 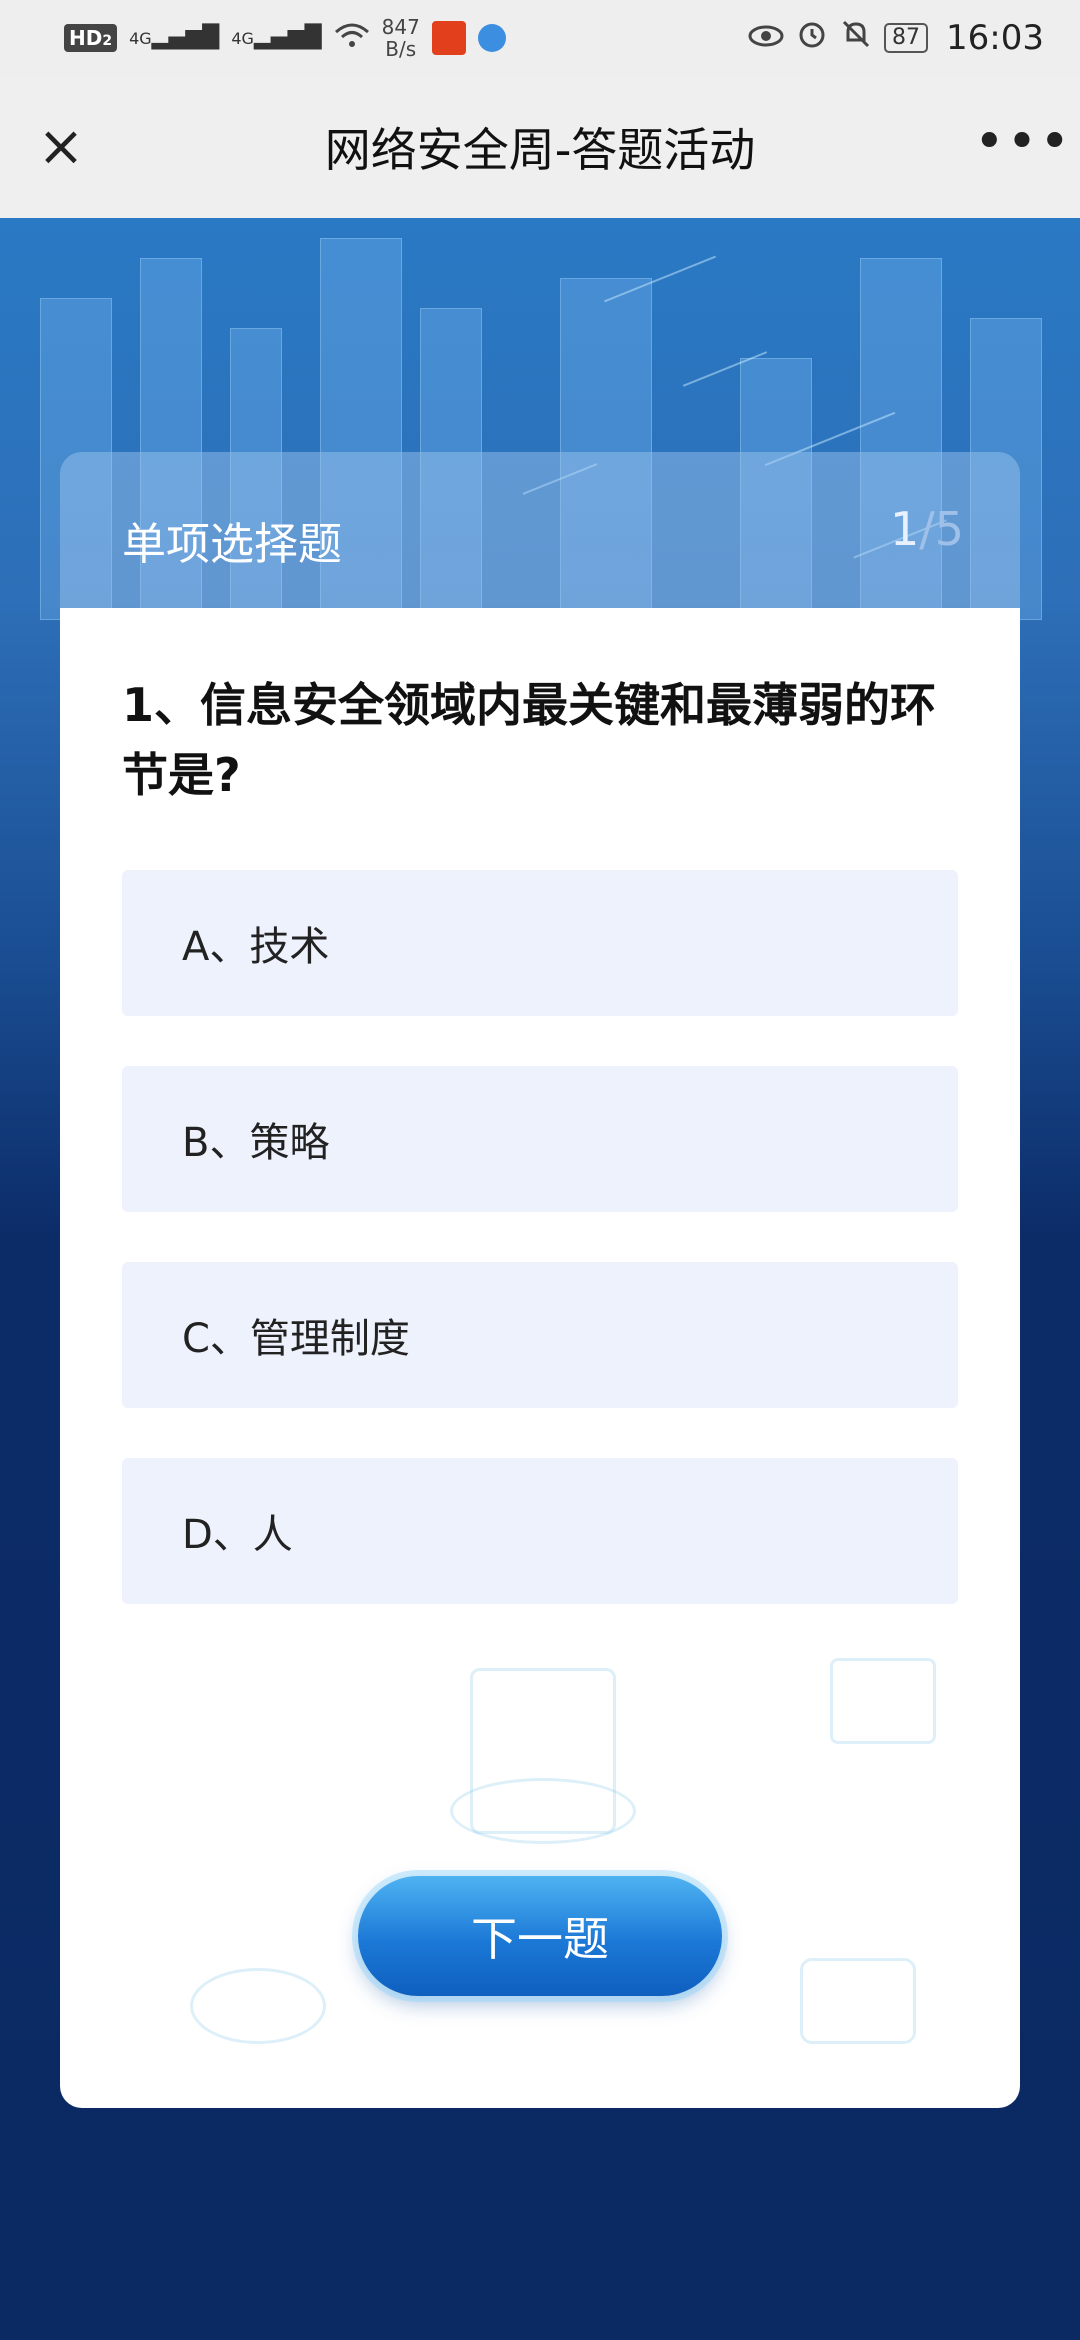 I want to click on page-title: 网络安全周-答题活动, so click(x=540, y=150).